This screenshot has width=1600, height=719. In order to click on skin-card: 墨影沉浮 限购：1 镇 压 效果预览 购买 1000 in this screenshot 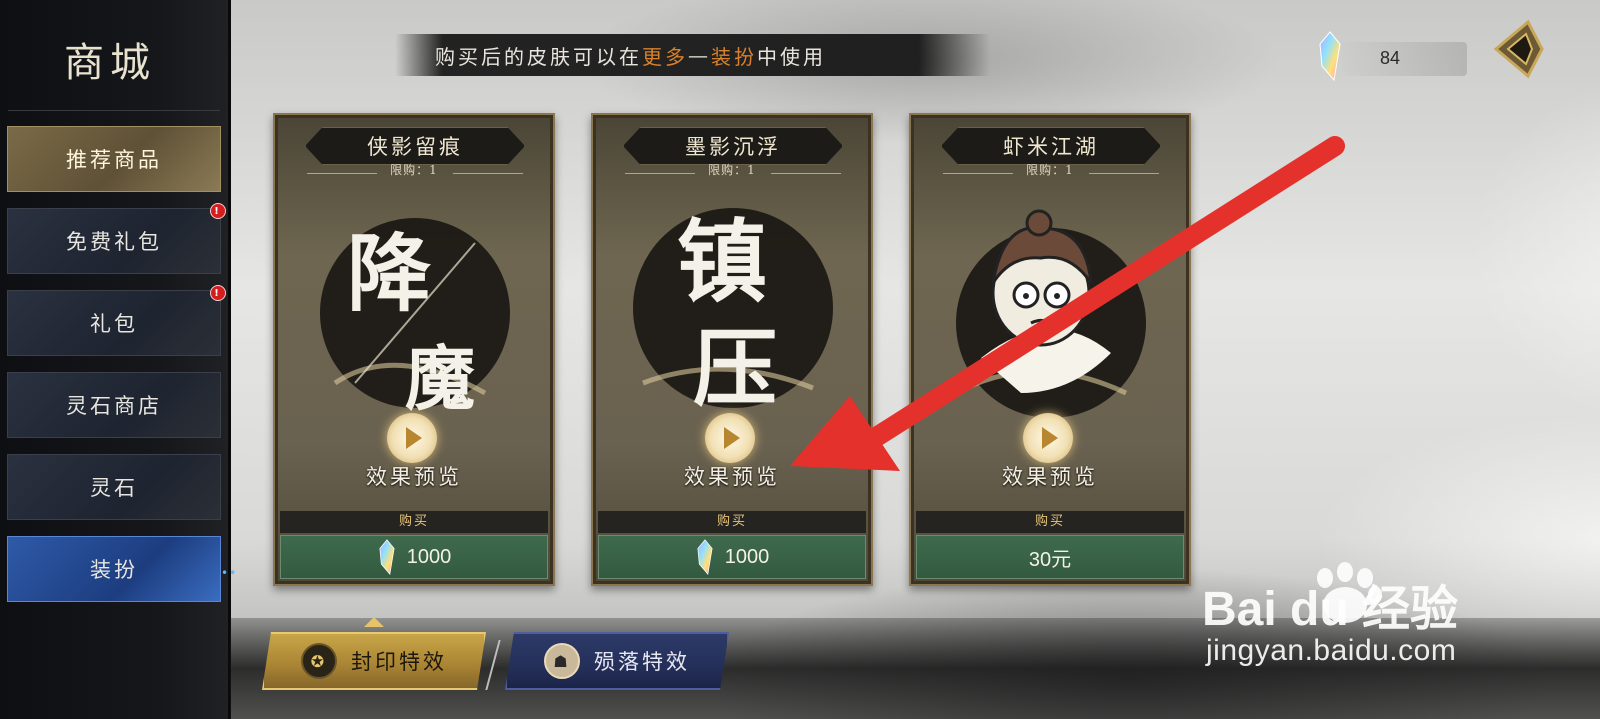, I will do `click(732, 349)`.